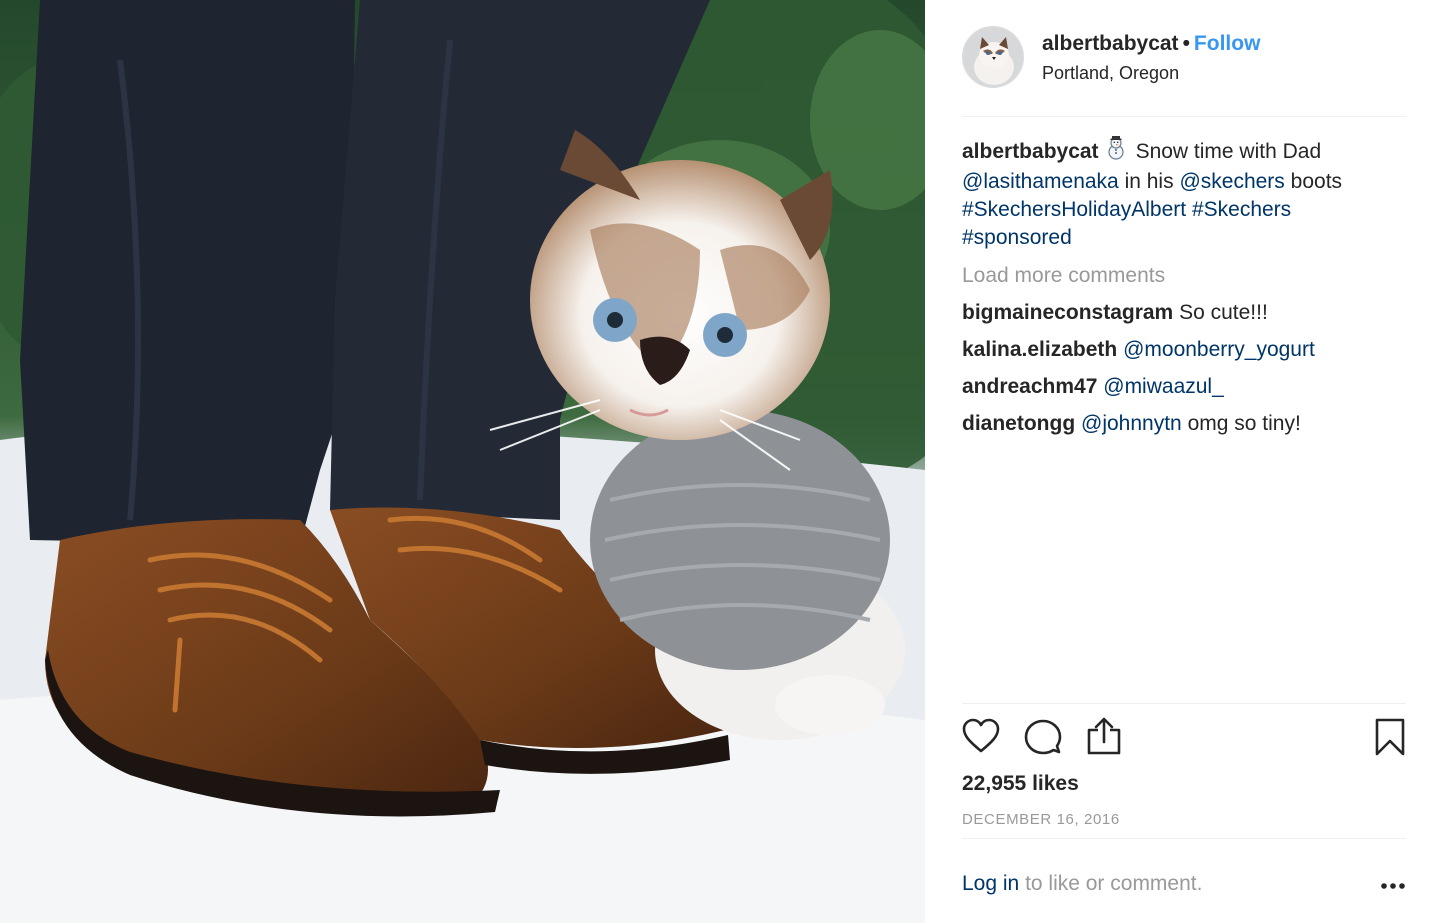  I want to click on header-username: albertbabycat, so click(1110, 43).